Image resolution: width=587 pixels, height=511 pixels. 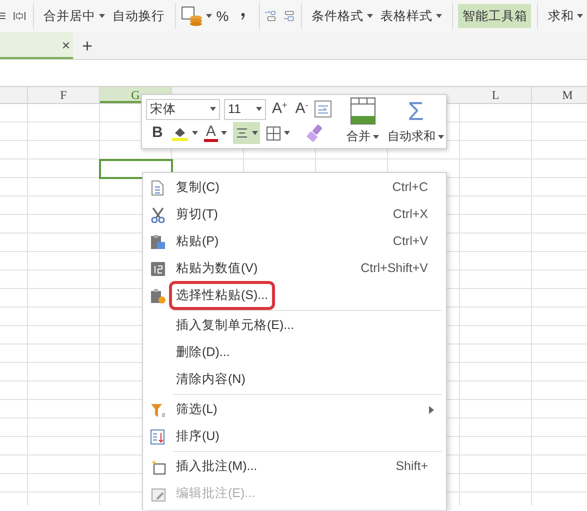 I want to click on submenu-arrow-icon, so click(x=431, y=410).